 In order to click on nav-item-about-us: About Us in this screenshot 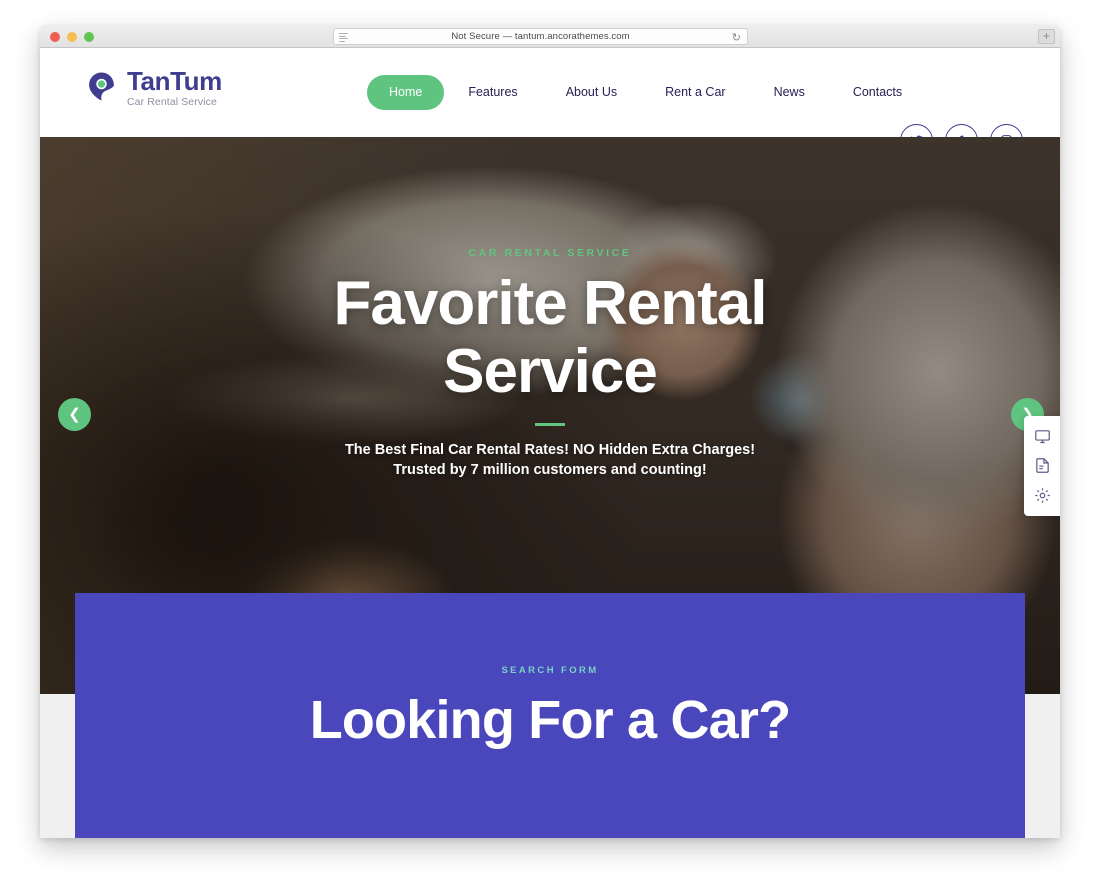, I will do `click(591, 92)`.